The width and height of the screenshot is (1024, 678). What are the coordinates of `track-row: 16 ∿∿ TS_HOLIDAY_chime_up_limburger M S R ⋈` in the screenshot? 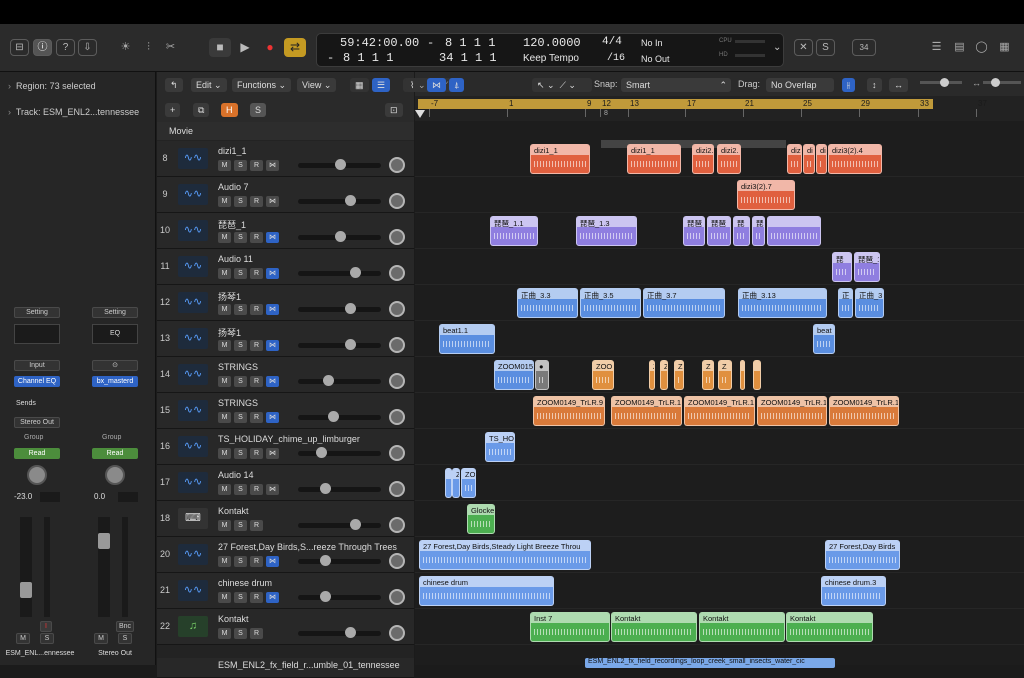 It's located at (285, 447).